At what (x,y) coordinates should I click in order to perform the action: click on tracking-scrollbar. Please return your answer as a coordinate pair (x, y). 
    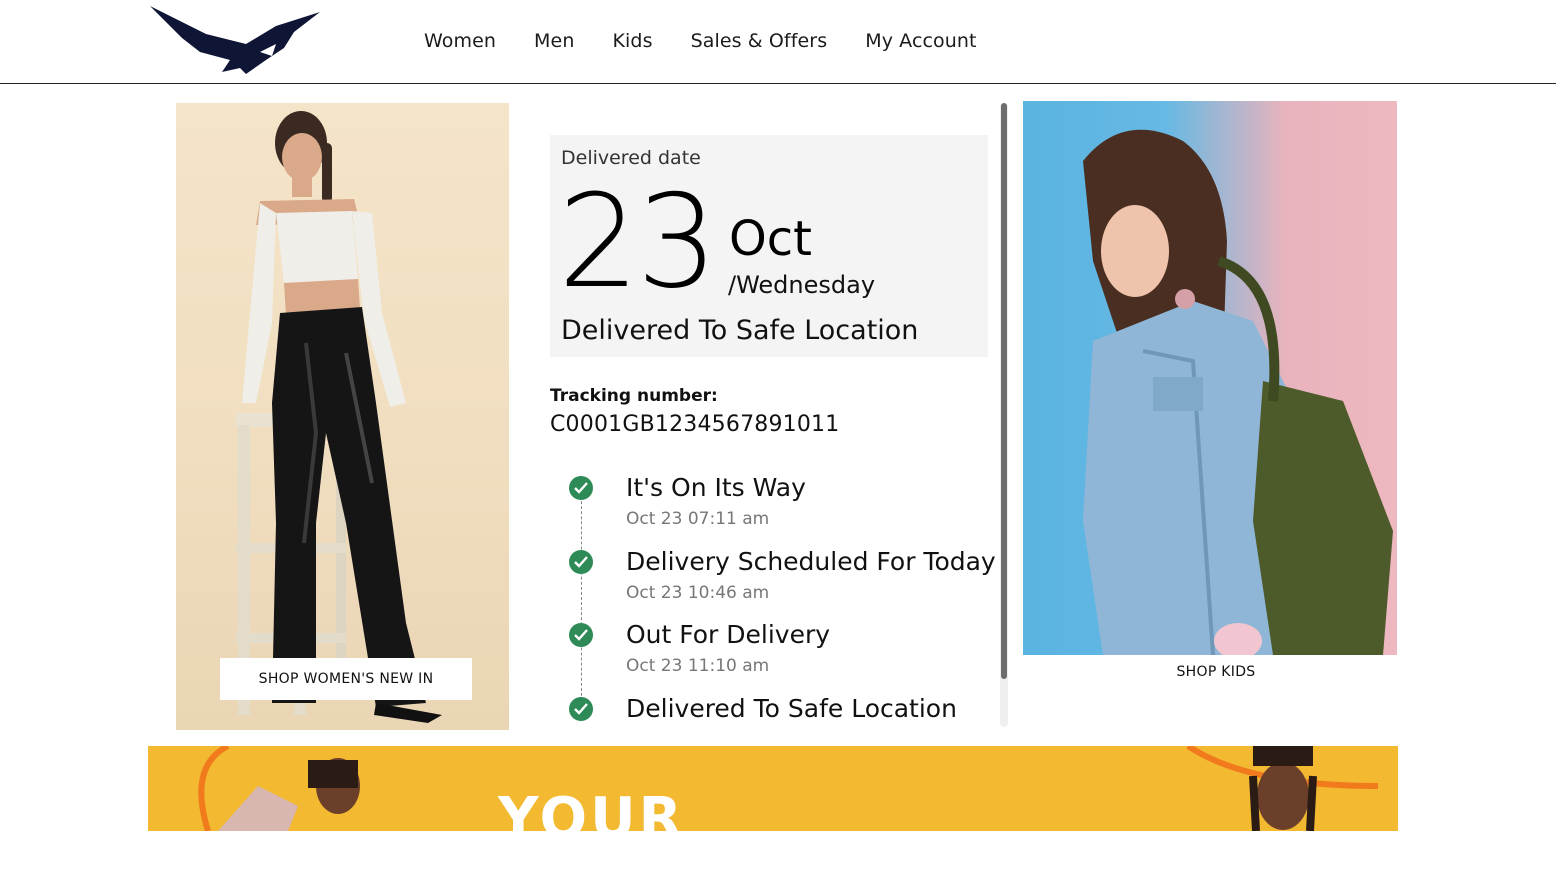
    Looking at the image, I should click on (1004, 415).